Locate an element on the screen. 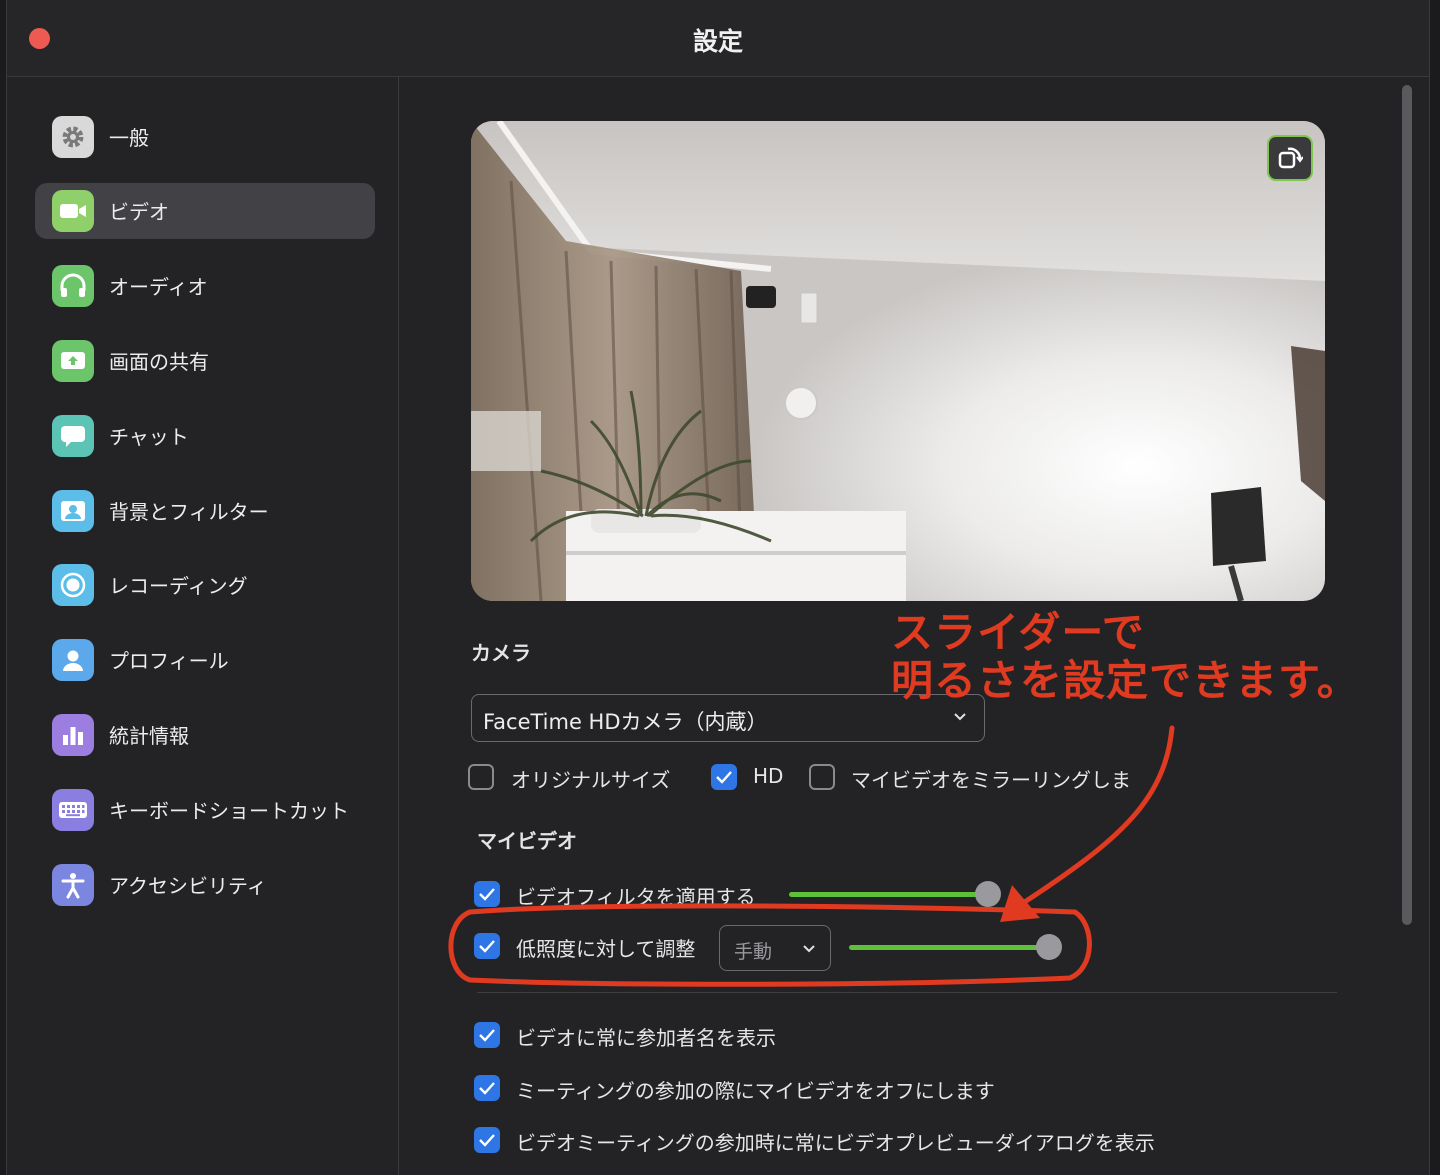 The image size is (1440, 1175). low-light-mode-select: 手動 is located at coordinates (775, 948).